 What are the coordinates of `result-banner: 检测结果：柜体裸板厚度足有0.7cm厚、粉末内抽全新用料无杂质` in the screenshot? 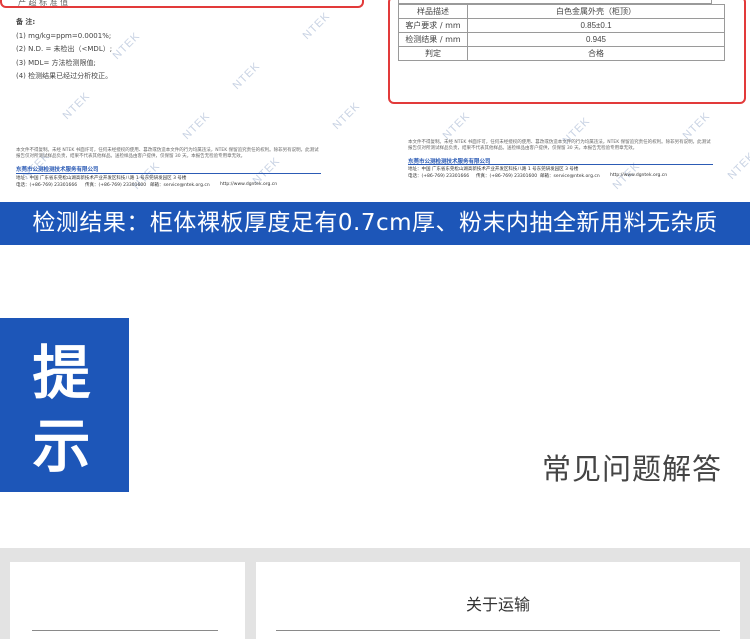 It's located at (375, 223).